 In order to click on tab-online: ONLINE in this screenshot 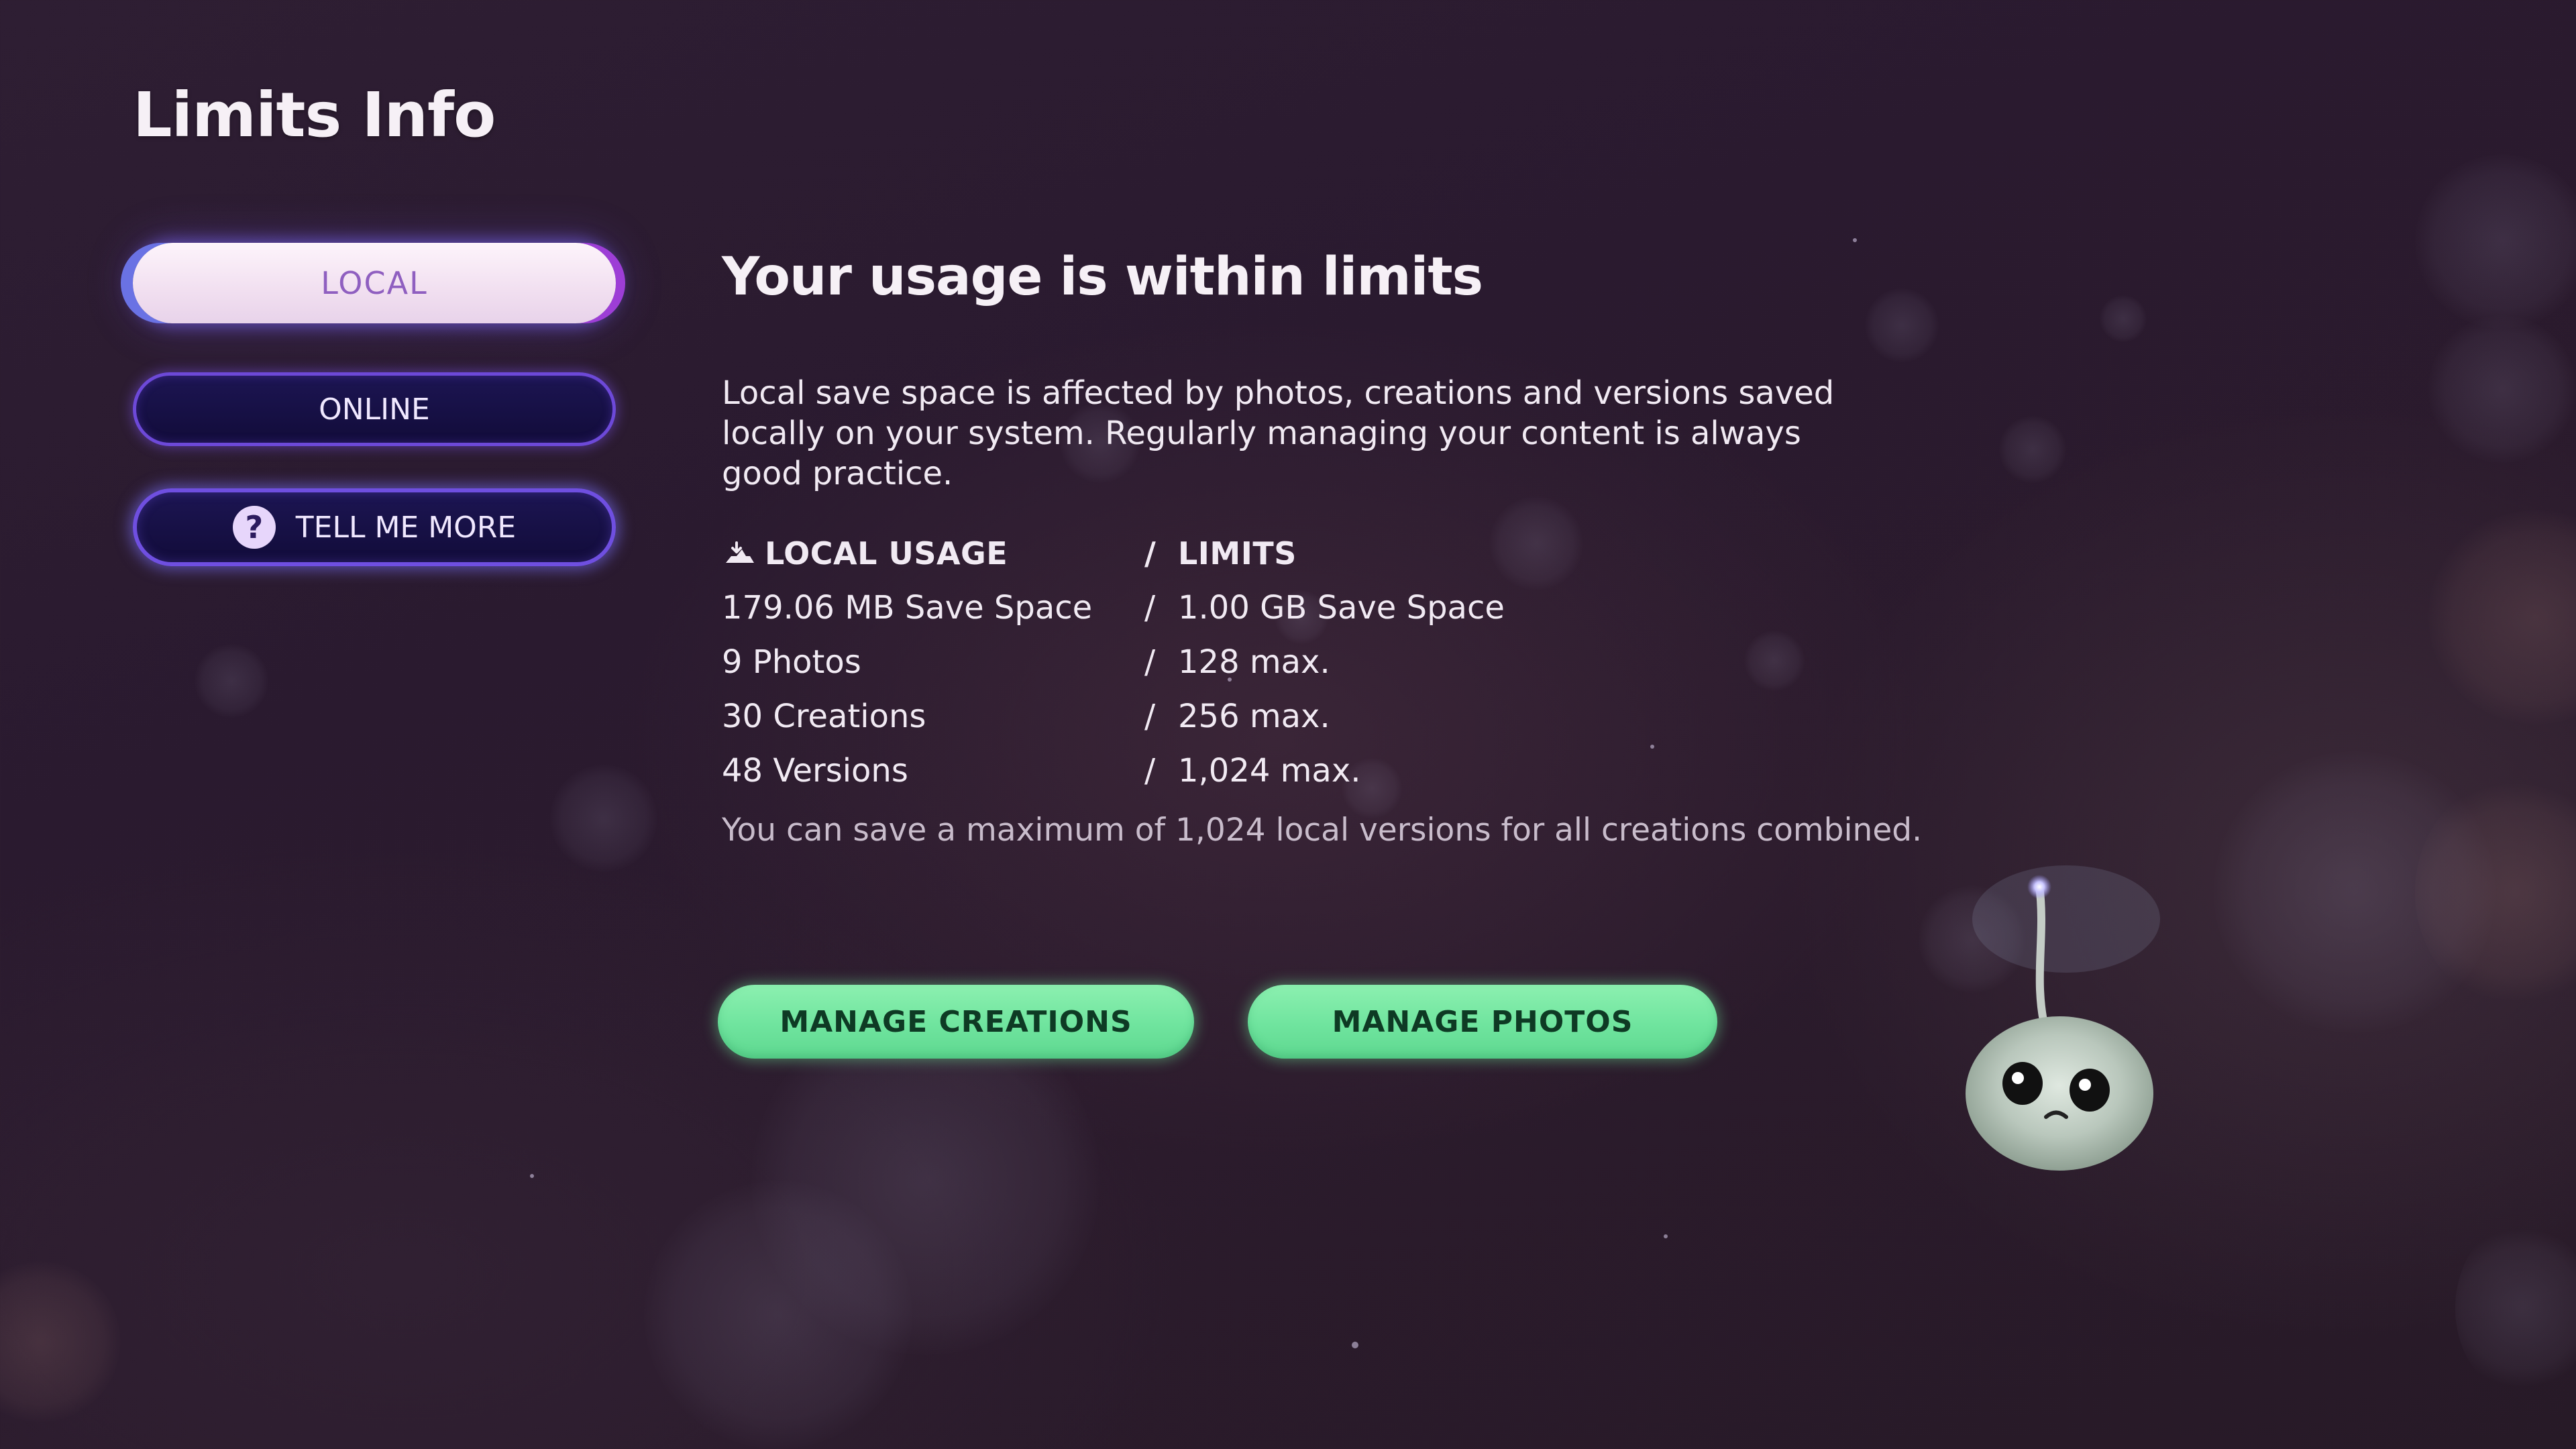, I will do `click(374, 409)`.